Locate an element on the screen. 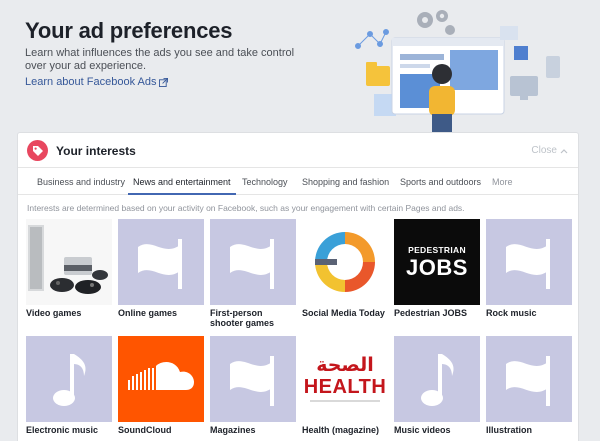  tab-sports-and-outdoors: Sports and outdoors is located at coordinates (440, 182).